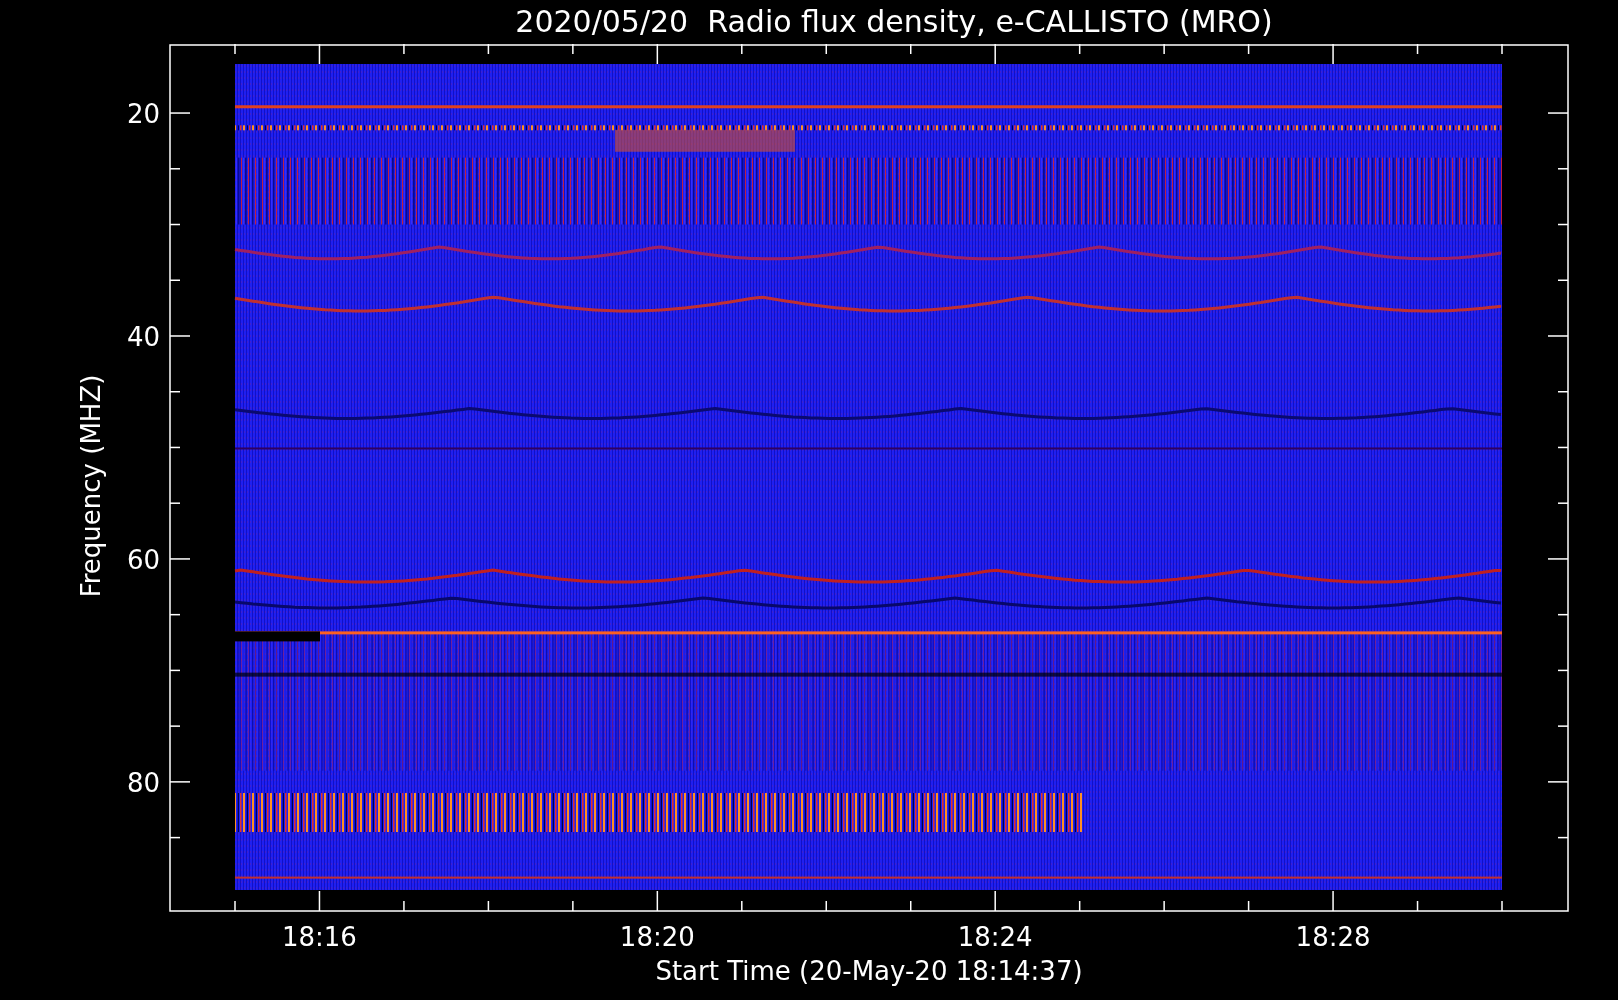 The width and height of the screenshot is (1618, 1000). What do you see at coordinates (1333, 937) in the screenshot?
I see `tick-label: 18:28` at bounding box center [1333, 937].